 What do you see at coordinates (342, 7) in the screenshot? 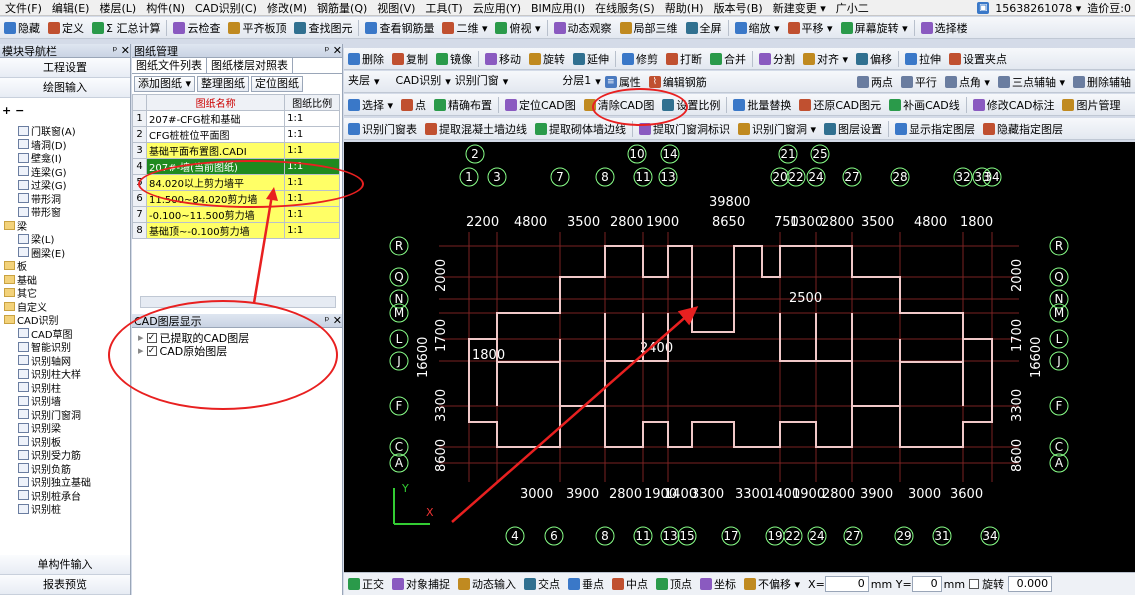
I see `menu-item: 钢筋量(Q)` at bounding box center [342, 7].